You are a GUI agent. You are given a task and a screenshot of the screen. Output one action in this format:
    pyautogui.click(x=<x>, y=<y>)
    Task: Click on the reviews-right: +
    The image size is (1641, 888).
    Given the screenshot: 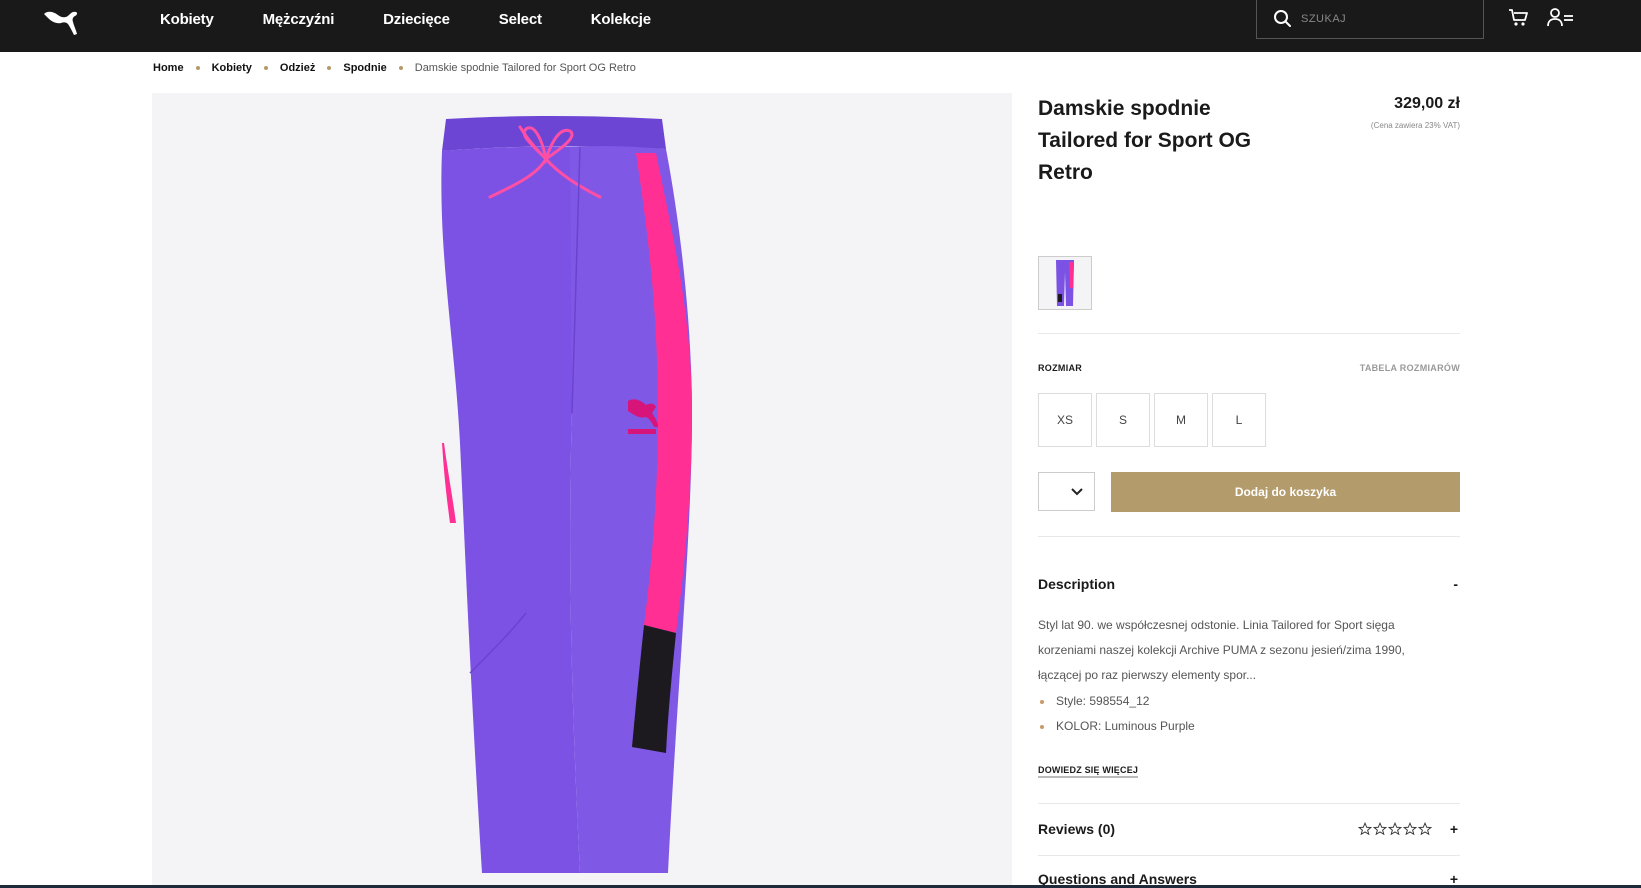 What is the action you would take?
    pyautogui.click(x=1408, y=829)
    